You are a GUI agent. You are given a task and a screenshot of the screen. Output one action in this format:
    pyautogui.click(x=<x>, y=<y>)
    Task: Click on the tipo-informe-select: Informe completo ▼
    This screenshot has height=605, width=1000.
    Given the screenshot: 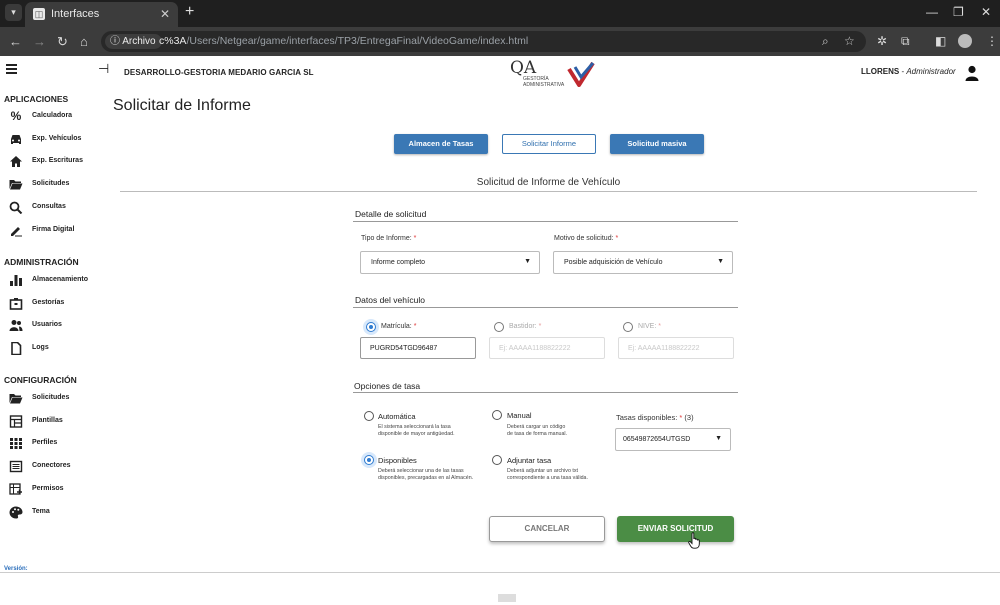 What is the action you would take?
    pyautogui.click(x=450, y=262)
    